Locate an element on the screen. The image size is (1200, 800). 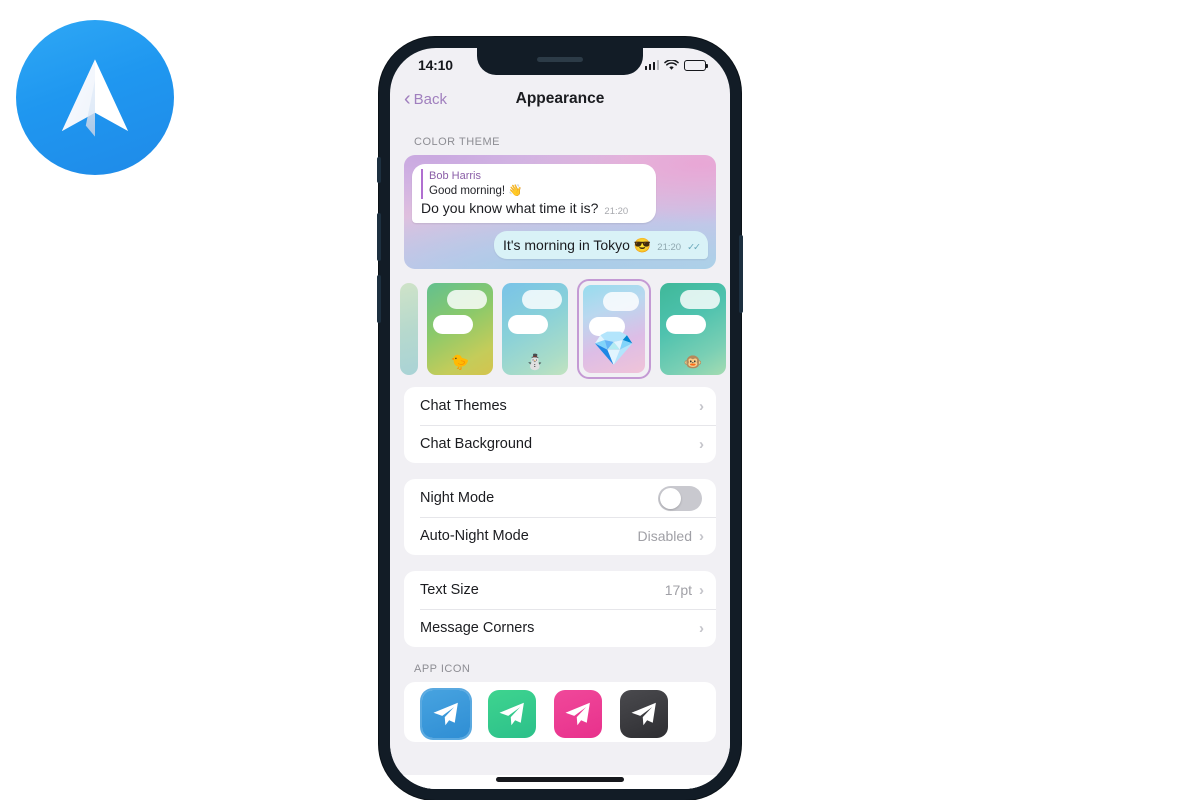
app-icon-pink is located at coordinates (578, 714).